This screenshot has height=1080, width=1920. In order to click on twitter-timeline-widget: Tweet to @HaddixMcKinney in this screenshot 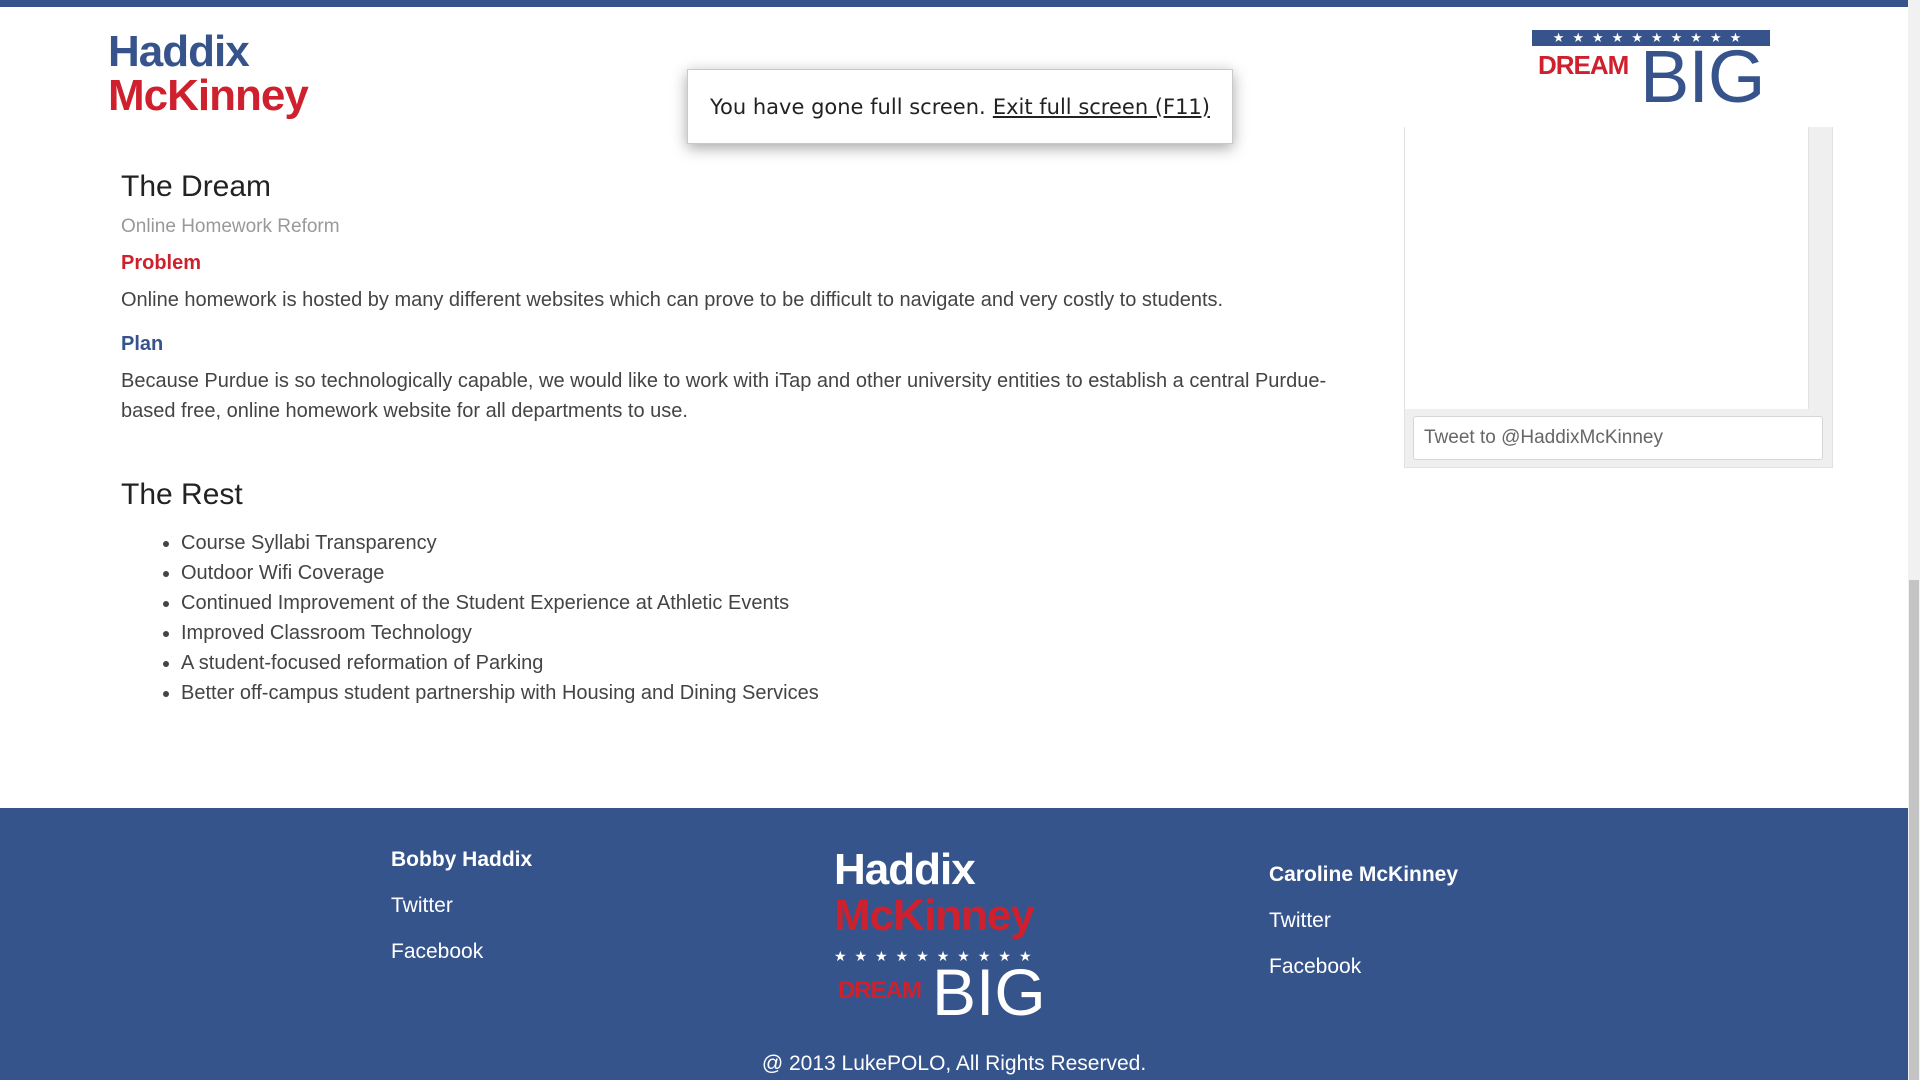, I will do `click(1618, 297)`.